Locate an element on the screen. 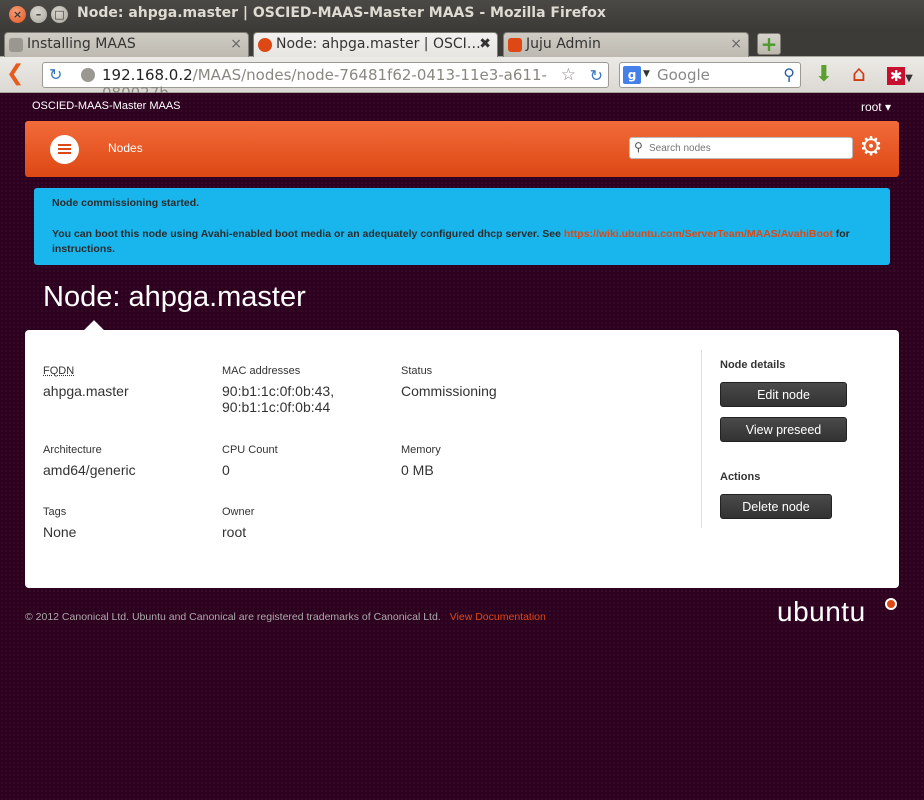  tags-field: Tags None is located at coordinates (59, 523).